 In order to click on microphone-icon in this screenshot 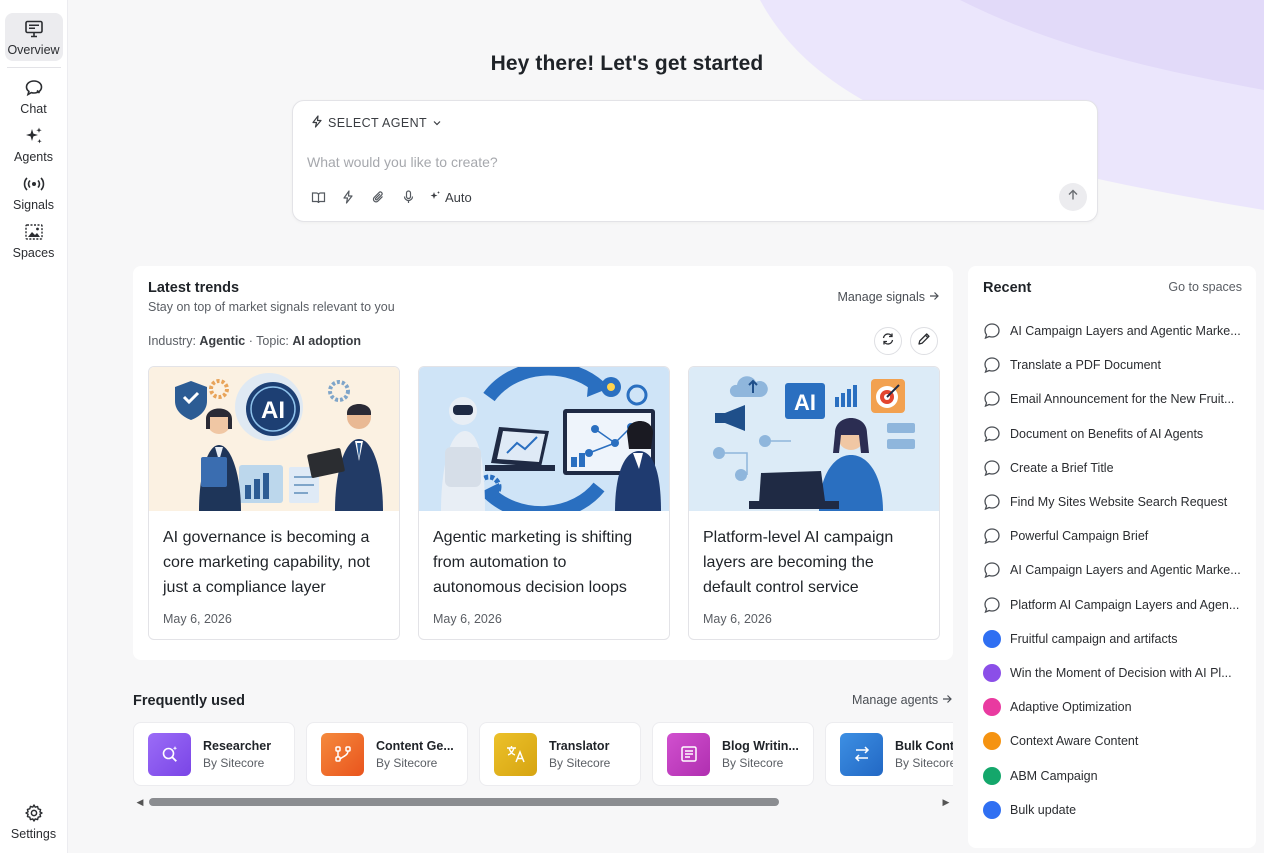, I will do `click(408, 197)`.